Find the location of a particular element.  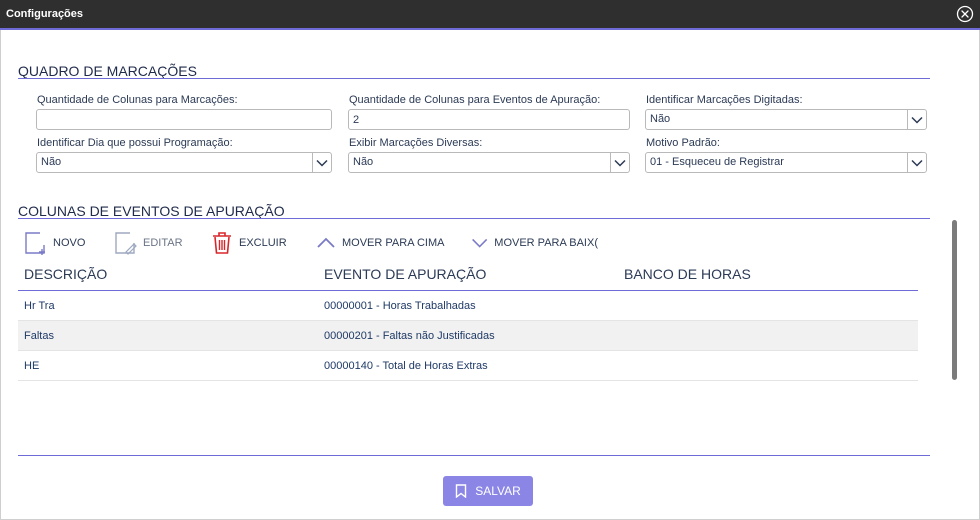

section-title-eventos: COLUNAS DE EVENTOS DE APURAÇÃO is located at coordinates (151, 211).